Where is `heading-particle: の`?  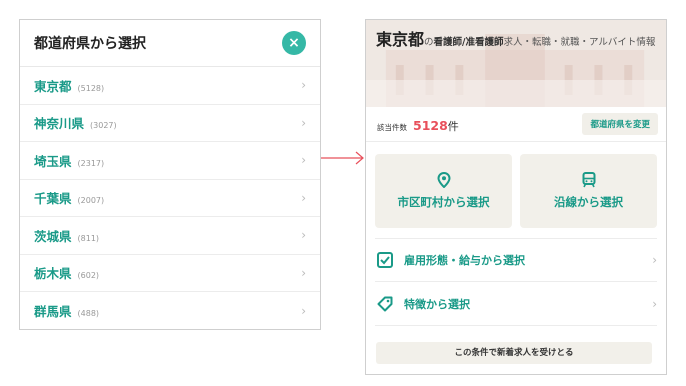 heading-particle: の is located at coordinates (429, 42).